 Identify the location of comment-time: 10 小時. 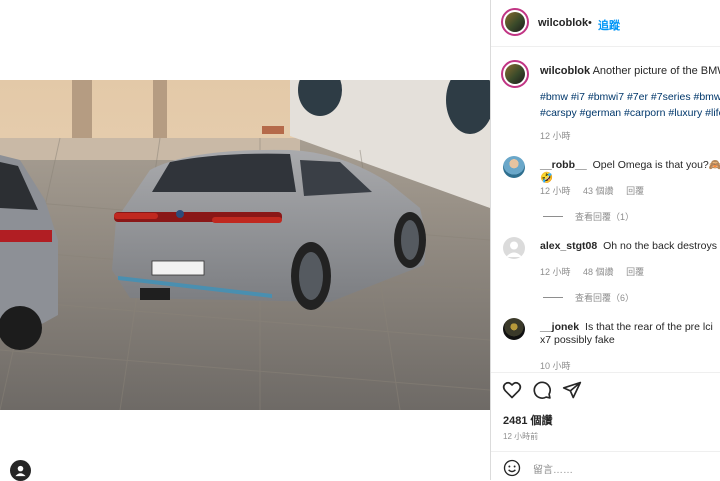
(555, 366).